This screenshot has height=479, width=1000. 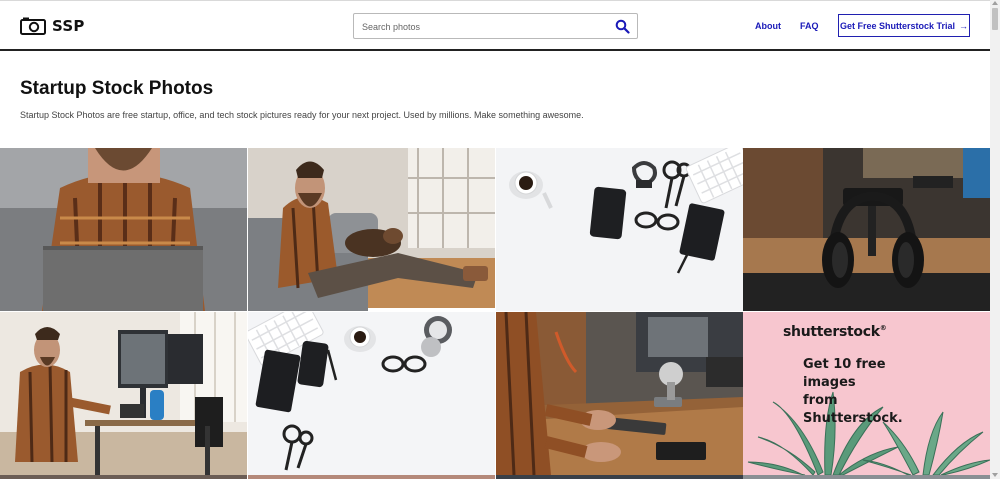 I want to click on search-icon, so click(x=622, y=26).